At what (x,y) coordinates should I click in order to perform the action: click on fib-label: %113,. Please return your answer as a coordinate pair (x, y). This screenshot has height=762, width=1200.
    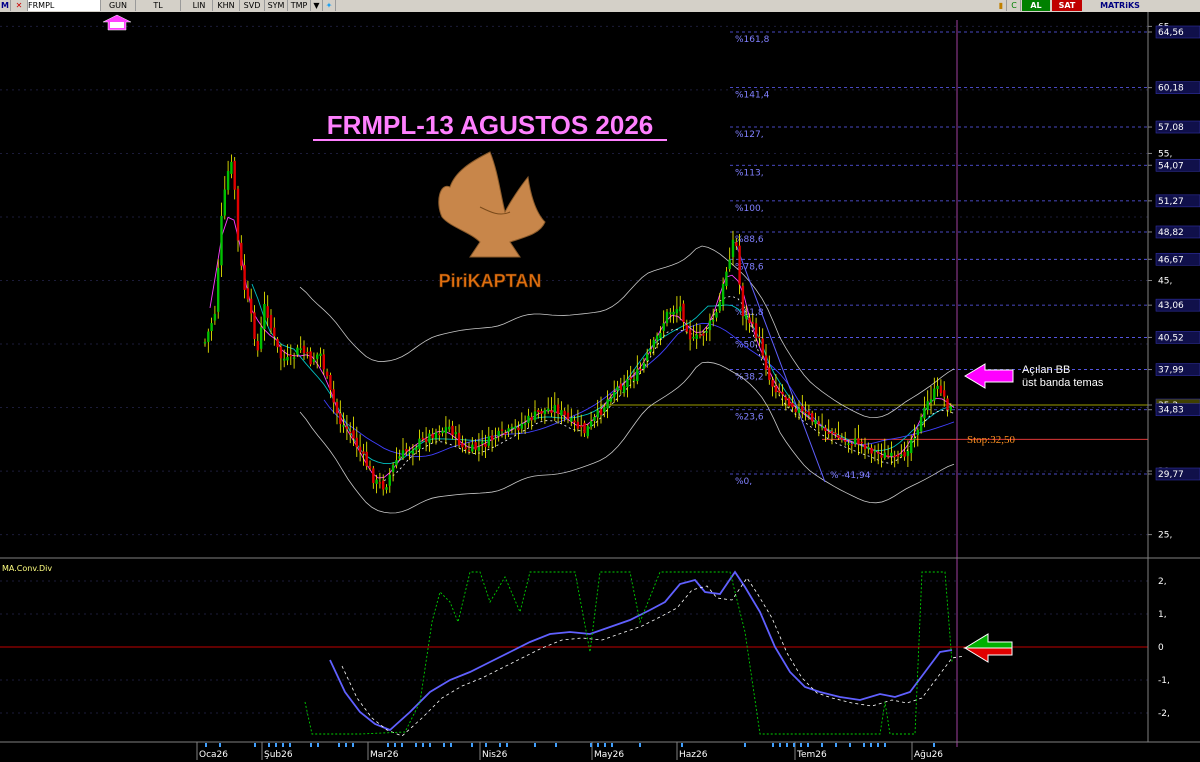
    Looking at the image, I should click on (749, 173).